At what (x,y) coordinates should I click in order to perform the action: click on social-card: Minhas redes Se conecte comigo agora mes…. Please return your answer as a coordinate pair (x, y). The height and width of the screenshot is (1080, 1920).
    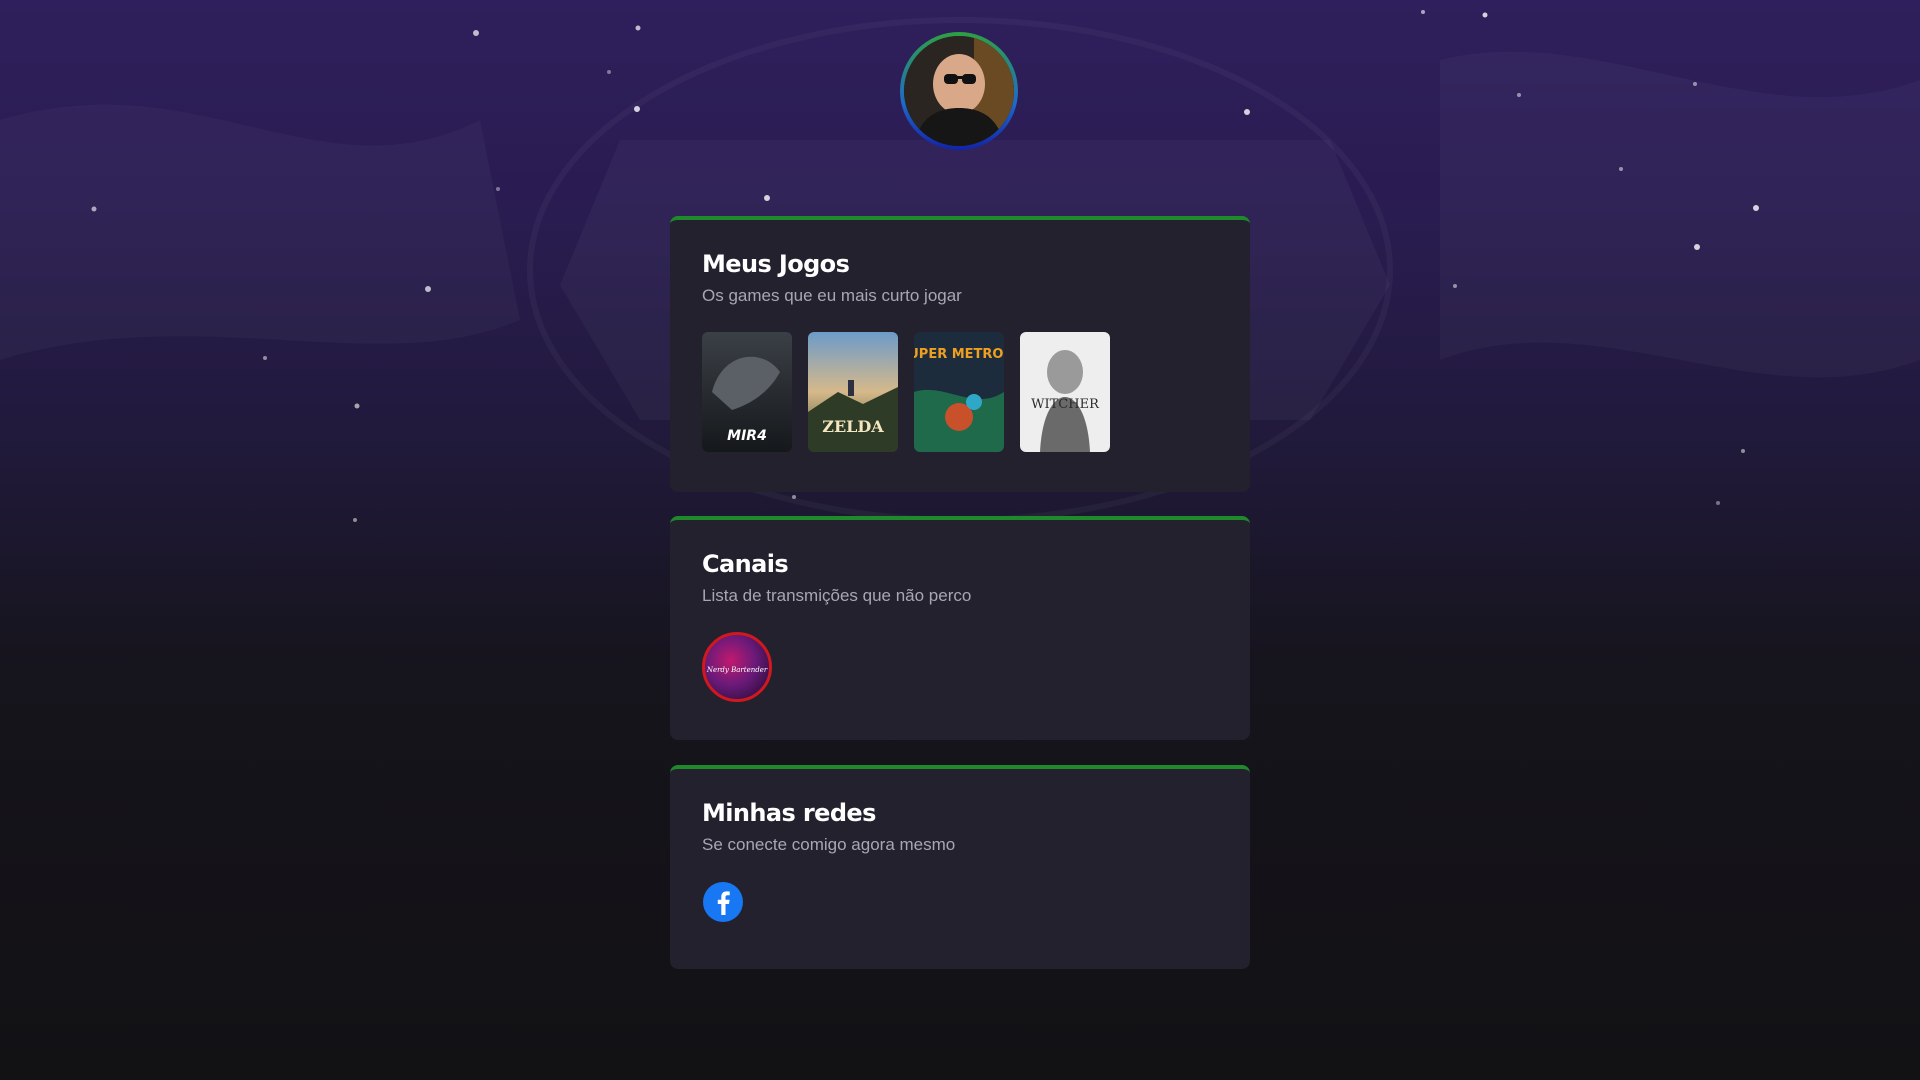
    Looking at the image, I should click on (960, 867).